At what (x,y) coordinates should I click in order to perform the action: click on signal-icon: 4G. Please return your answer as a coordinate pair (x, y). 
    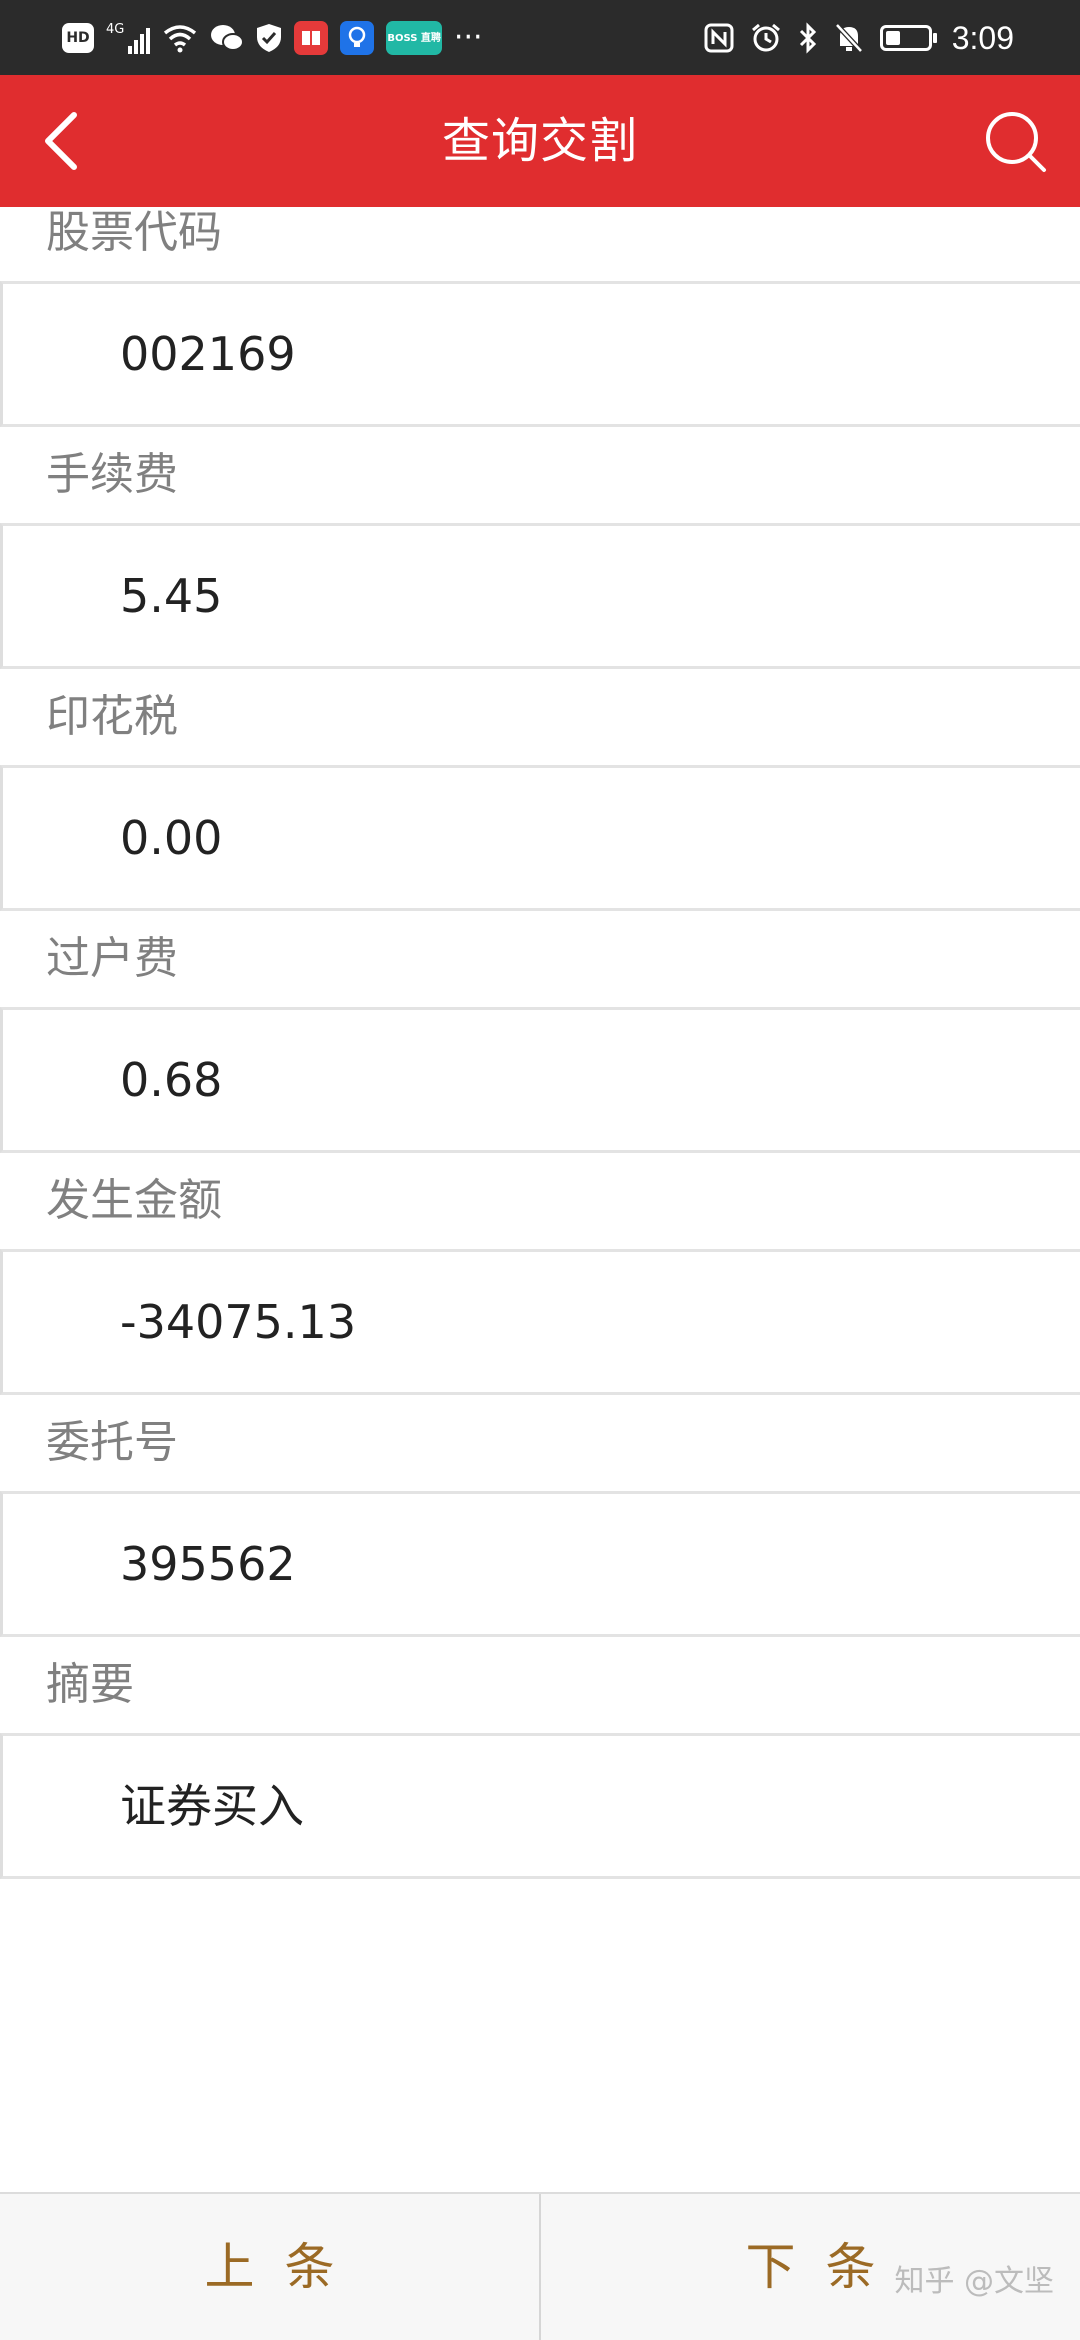
    Looking at the image, I should click on (128, 38).